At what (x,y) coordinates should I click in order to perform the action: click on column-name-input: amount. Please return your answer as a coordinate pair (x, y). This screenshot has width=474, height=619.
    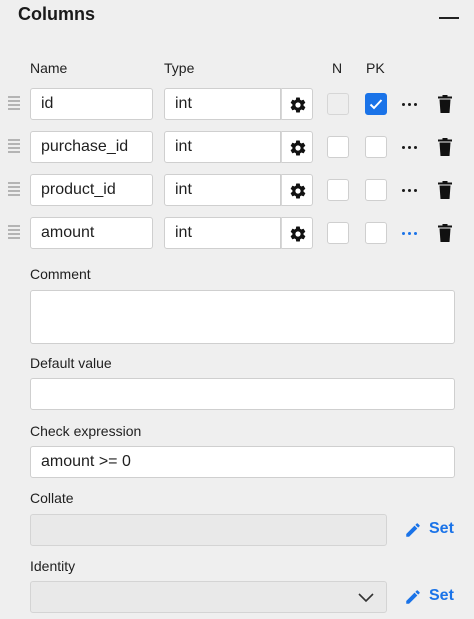
    Looking at the image, I should click on (91, 233).